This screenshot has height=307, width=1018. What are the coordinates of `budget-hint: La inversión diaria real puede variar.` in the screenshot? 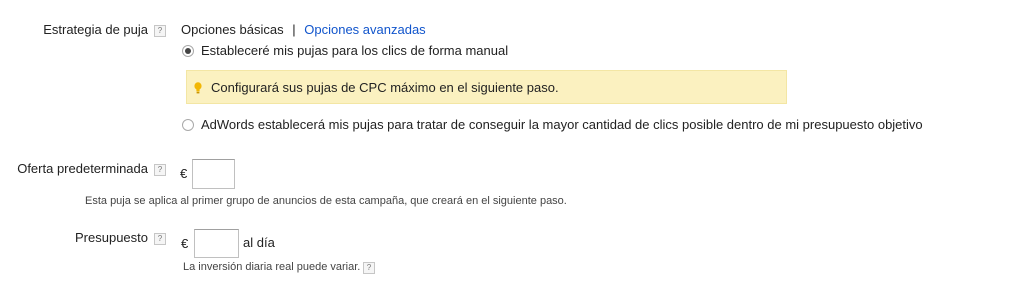 It's located at (272, 267).